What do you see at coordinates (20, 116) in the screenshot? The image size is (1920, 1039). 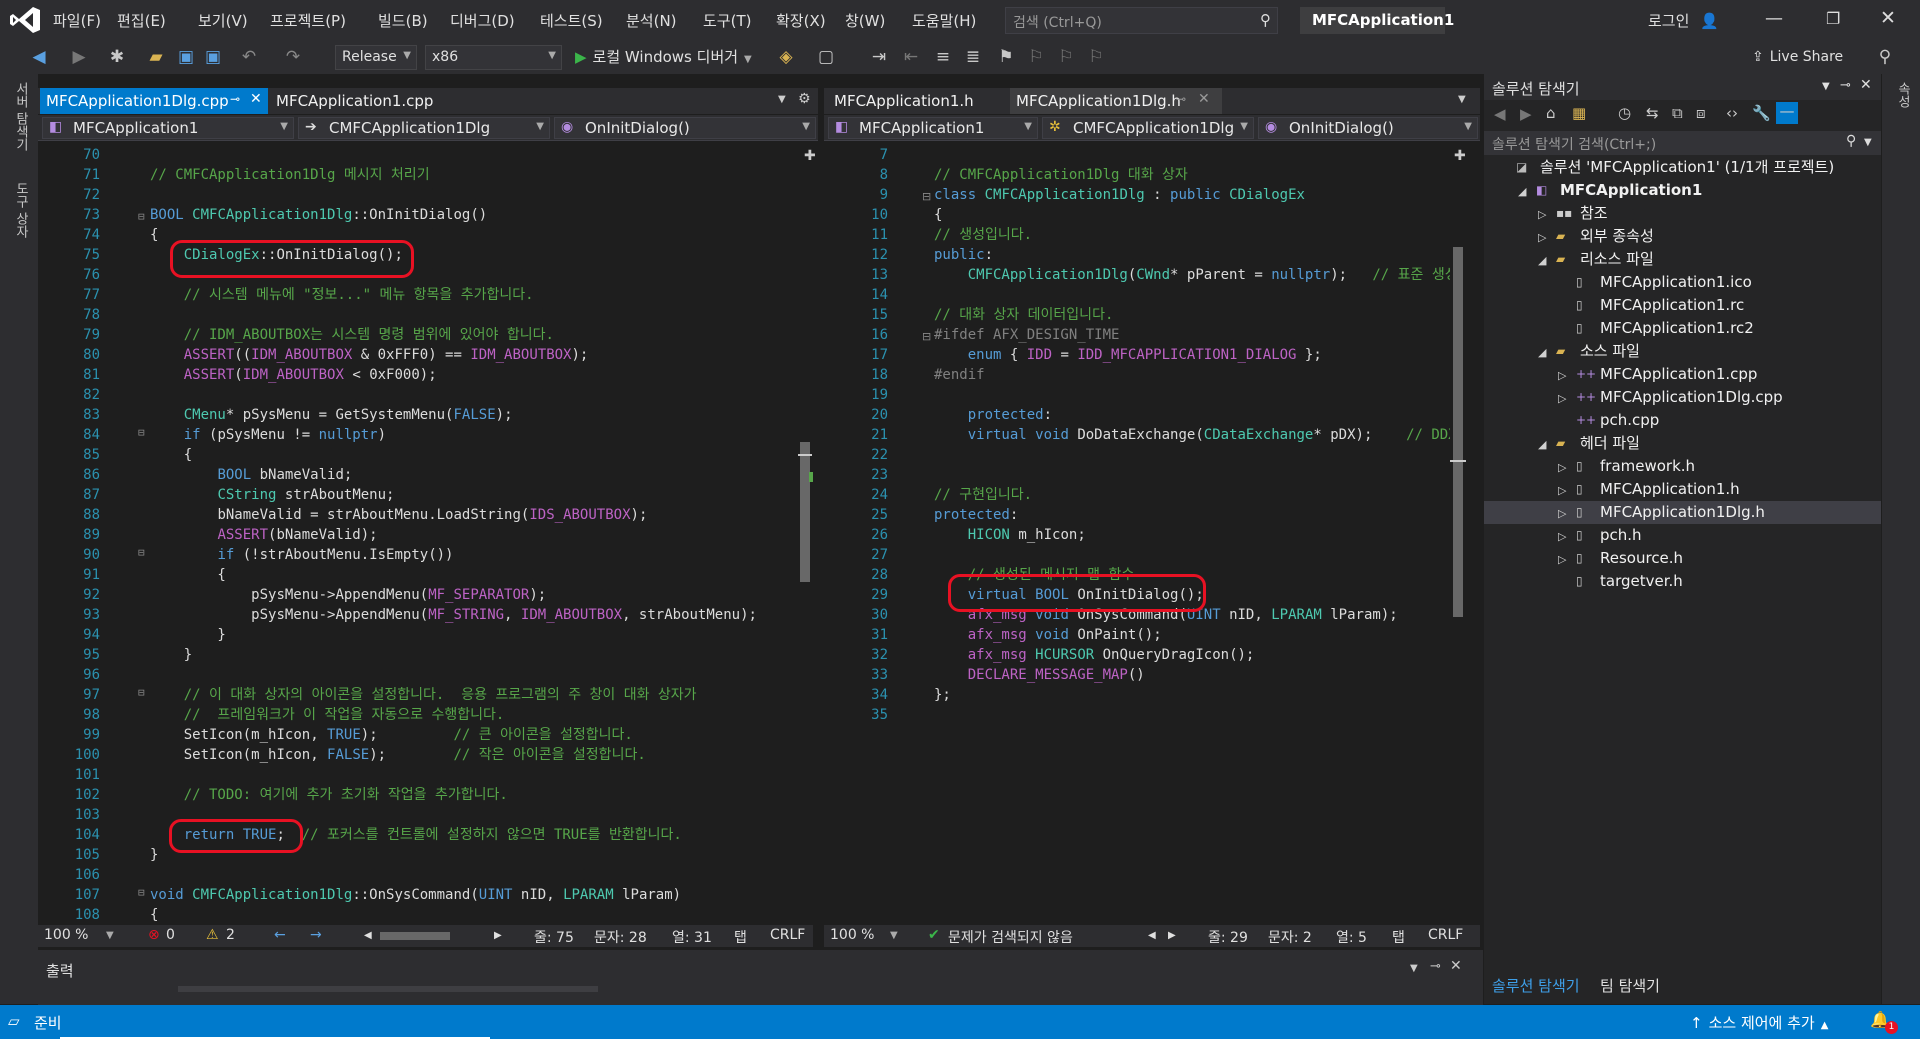 I see `server-explorer-tab: 서버 탐색기` at bounding box center [20, 116].